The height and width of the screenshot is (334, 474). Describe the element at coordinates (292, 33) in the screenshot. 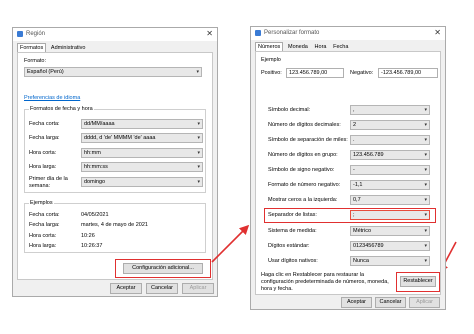

I see `customize-title: Personalizar formato` at that location.